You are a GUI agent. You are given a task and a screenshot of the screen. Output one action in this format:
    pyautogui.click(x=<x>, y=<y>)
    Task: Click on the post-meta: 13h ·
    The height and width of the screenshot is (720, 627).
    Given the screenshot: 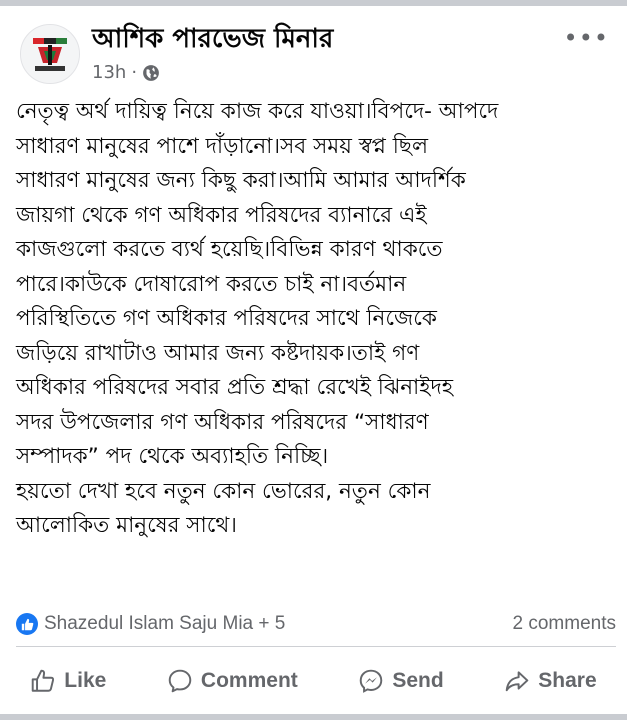 What is the action you would take?
    pyautogui.click(x=126, y=72)
    